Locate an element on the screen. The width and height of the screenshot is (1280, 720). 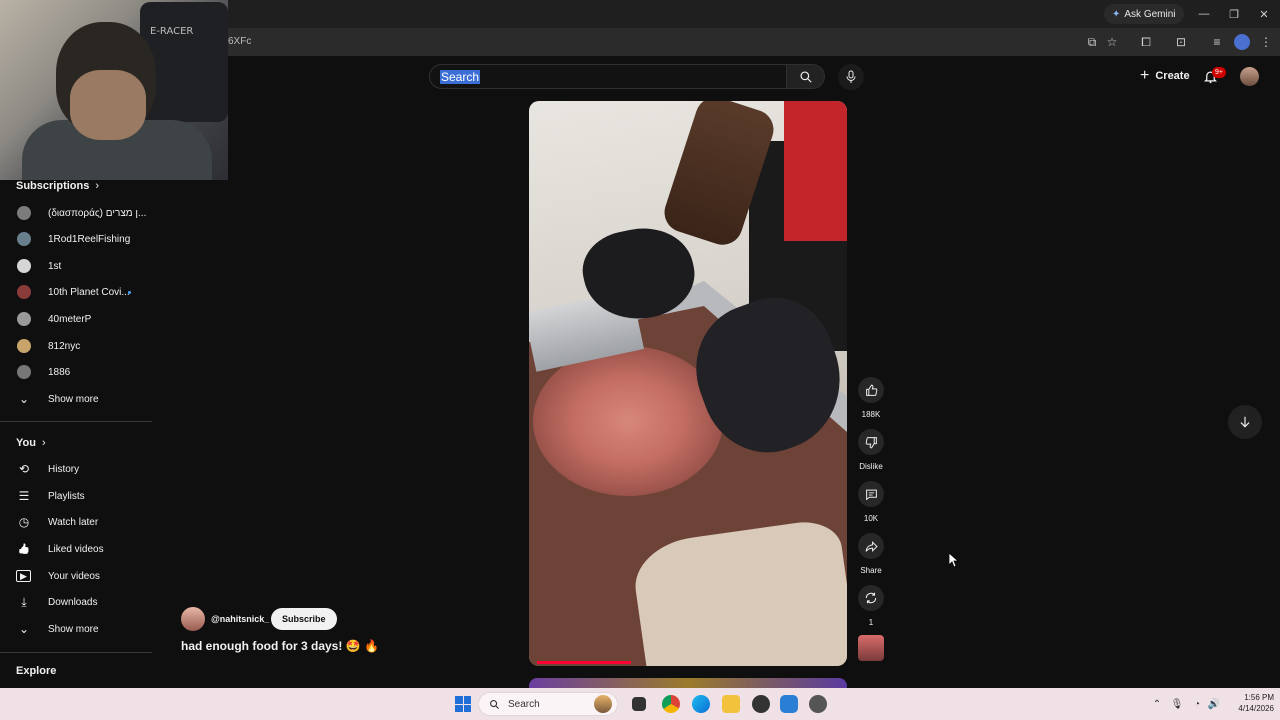
sidebar-item-downloads: ⤓ Downloads is located at coordinates (77, 602).